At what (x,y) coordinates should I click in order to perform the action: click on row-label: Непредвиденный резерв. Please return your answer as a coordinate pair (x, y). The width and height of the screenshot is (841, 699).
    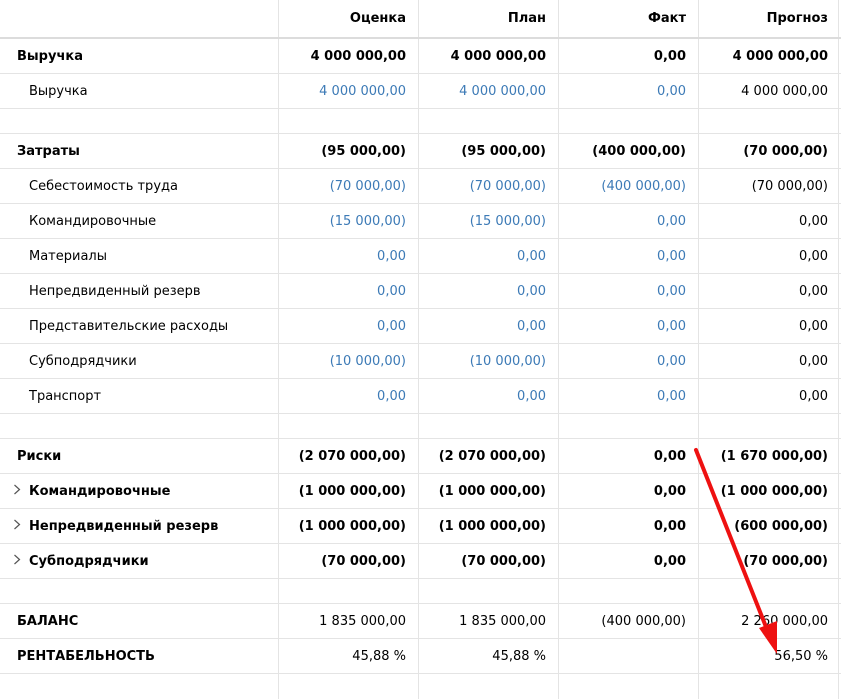
    Looking at the image, I should click on (139, 291).